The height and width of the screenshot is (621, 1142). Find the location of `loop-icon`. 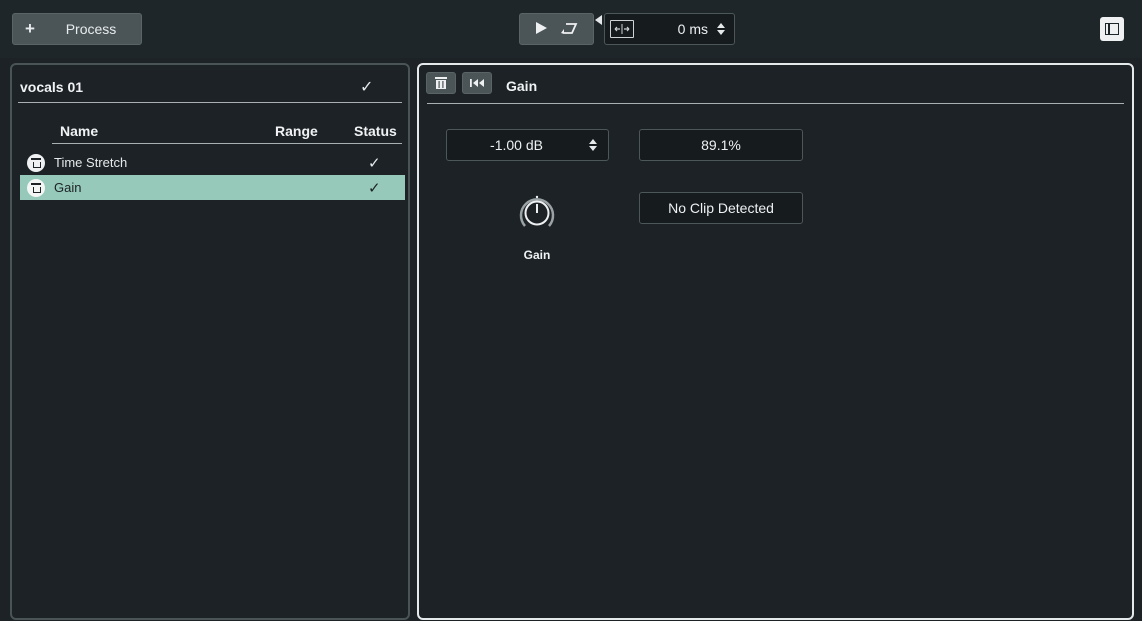

loop-icon is located at coordinates (570, 29).